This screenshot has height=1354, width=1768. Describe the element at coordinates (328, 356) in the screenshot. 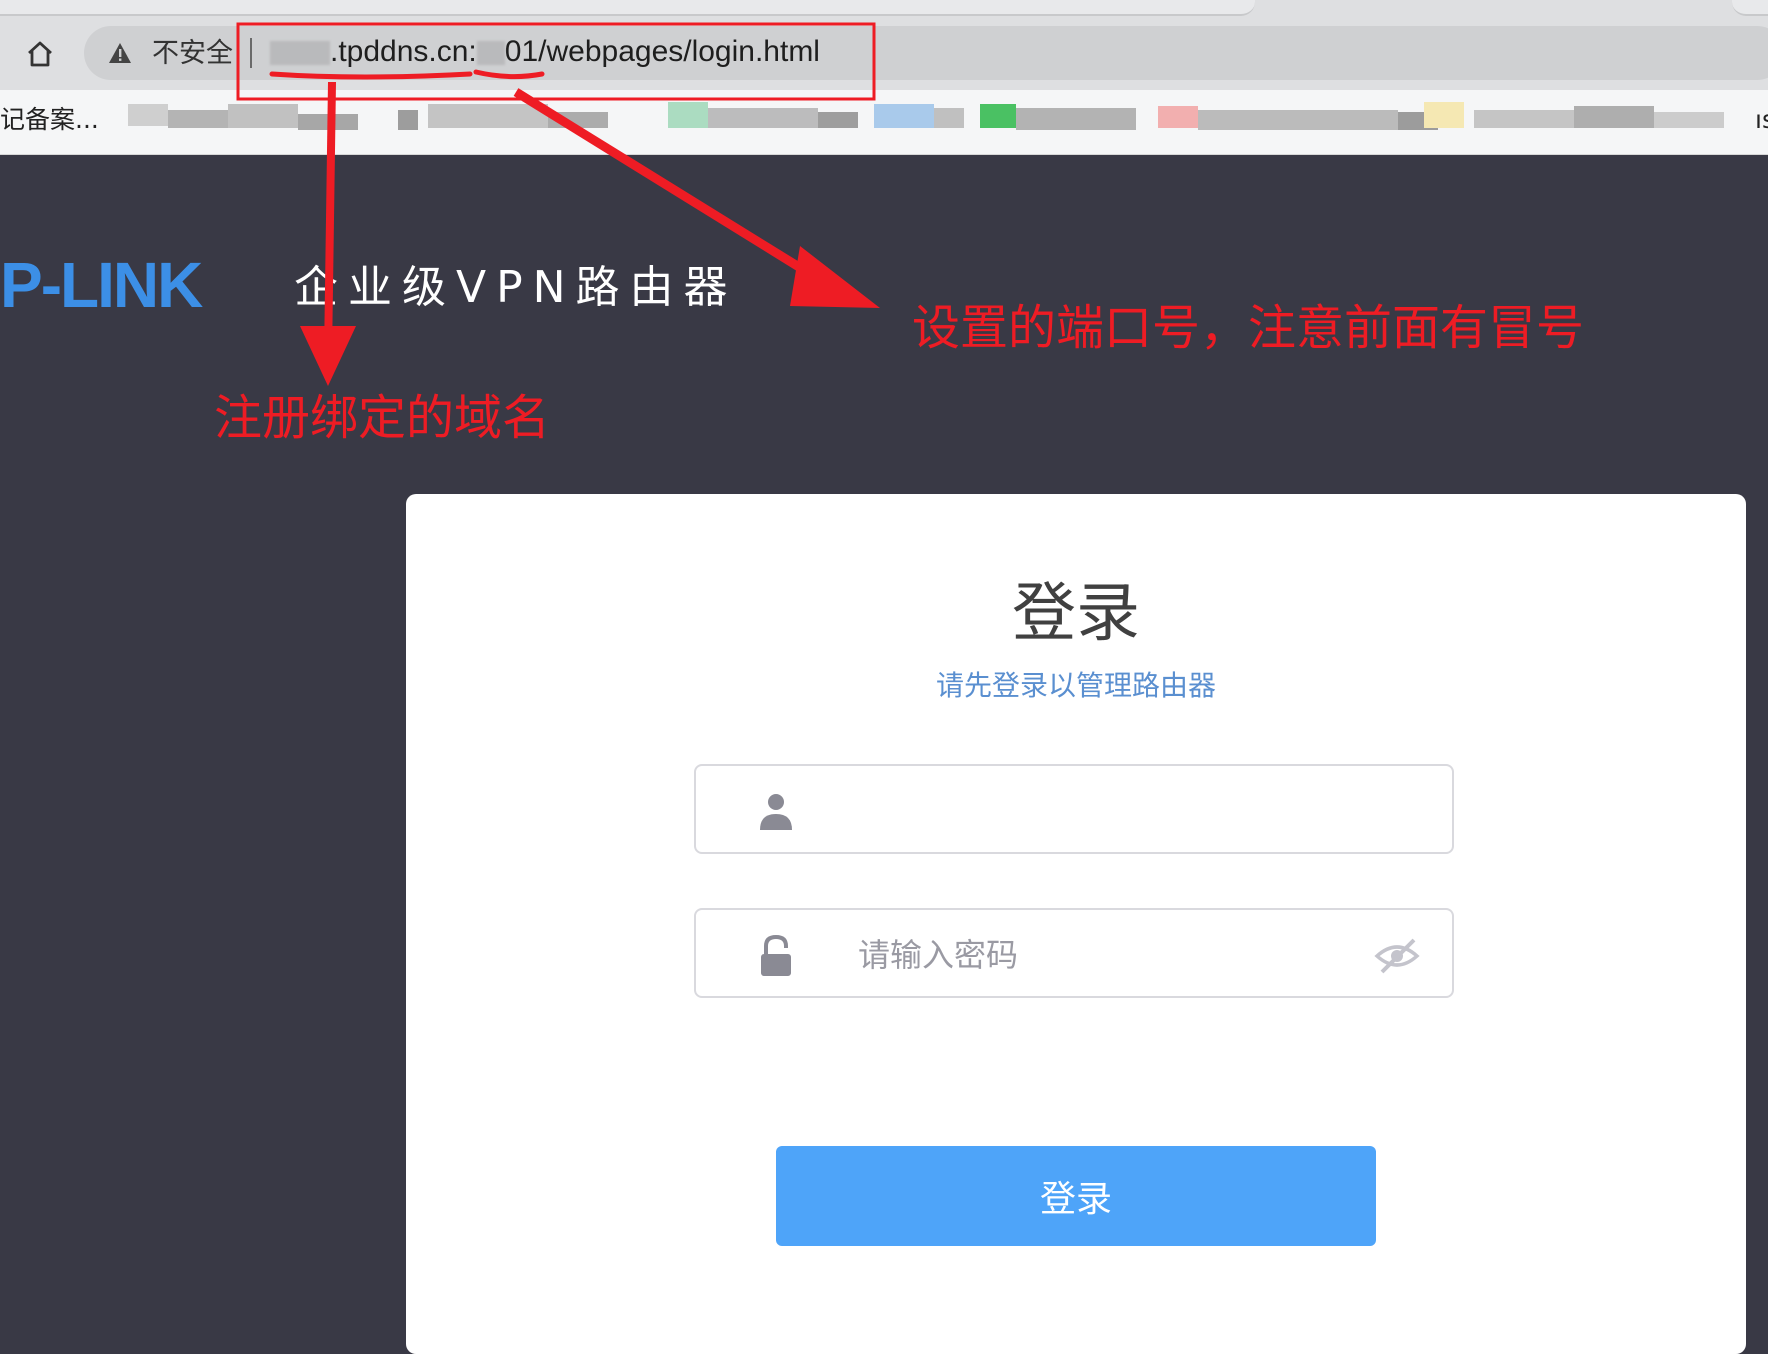

I see `domain-arrow-head` at that location.